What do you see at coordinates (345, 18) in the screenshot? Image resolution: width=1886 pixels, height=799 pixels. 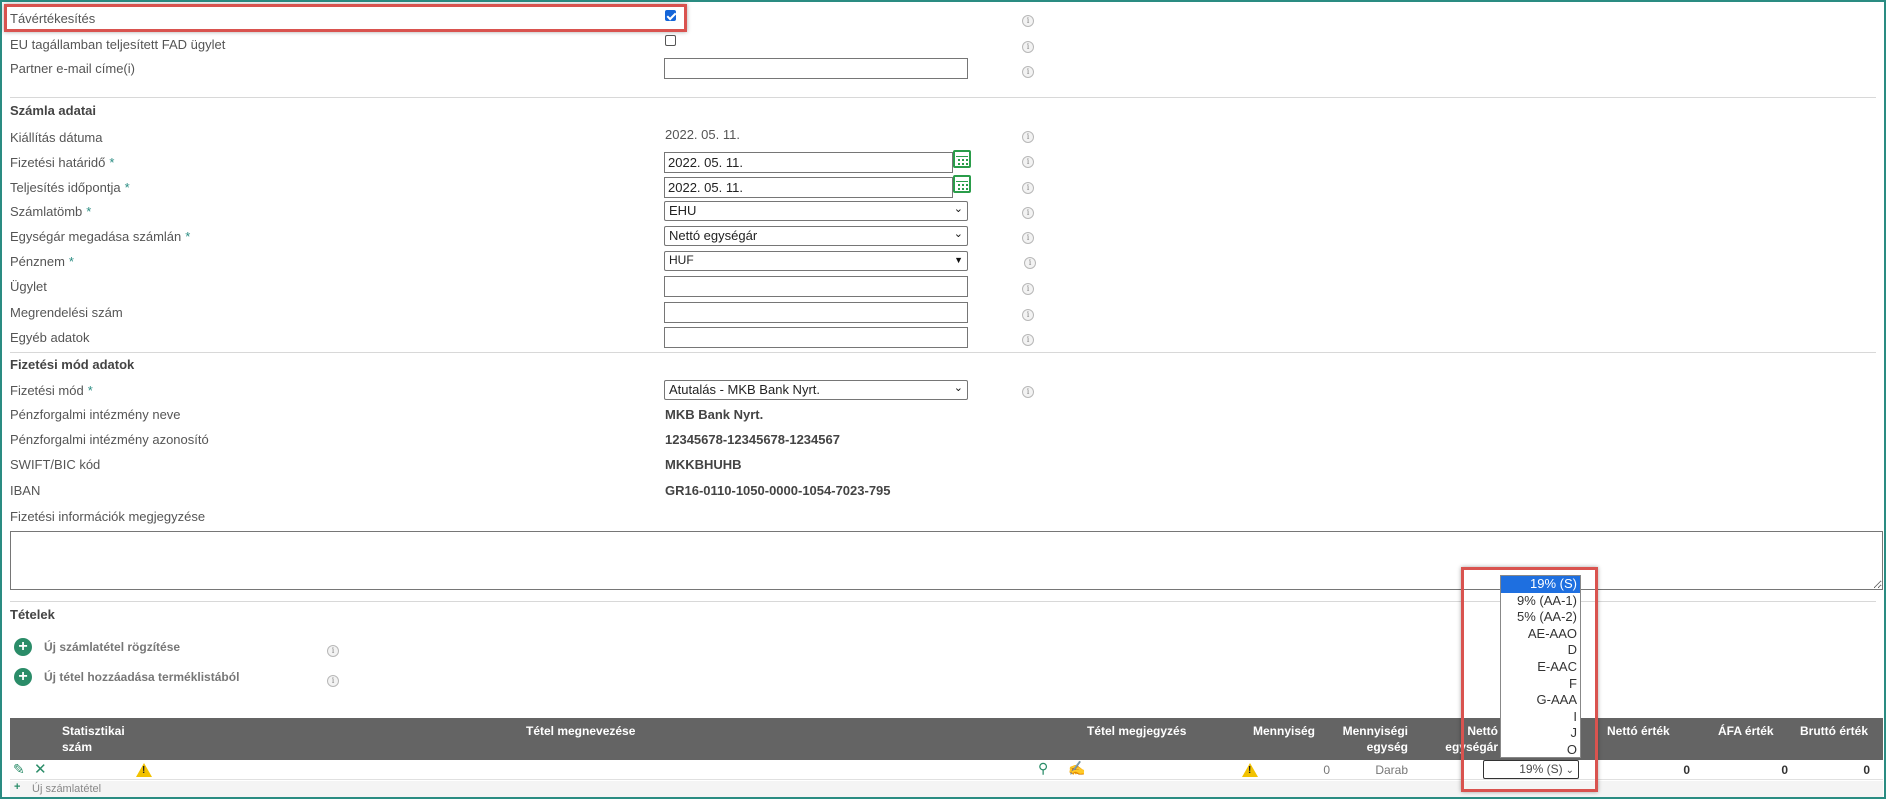 I see `highlight-tavertekesites` at bounding box center [345, 18].